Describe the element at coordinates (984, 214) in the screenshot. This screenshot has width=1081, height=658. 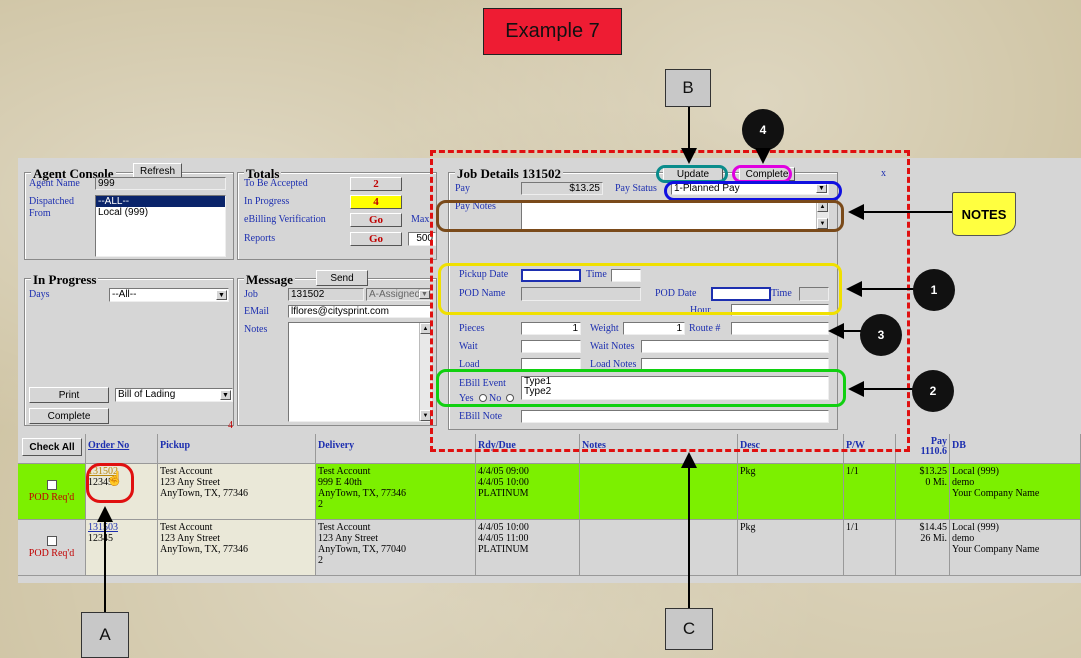
I see `callout-notes: NOTES` at that location.